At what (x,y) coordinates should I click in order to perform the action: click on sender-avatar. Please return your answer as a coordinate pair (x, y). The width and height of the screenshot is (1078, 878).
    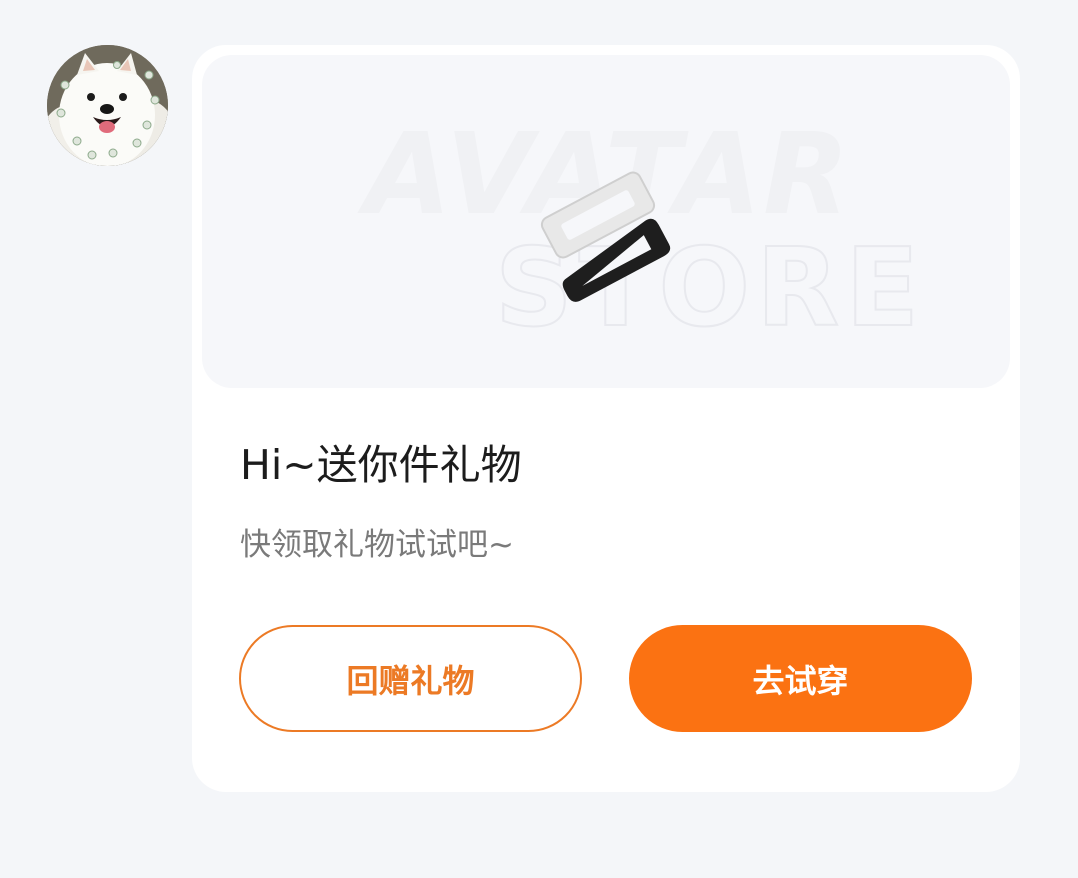
    Looking at the image, I should click on (107, 105).